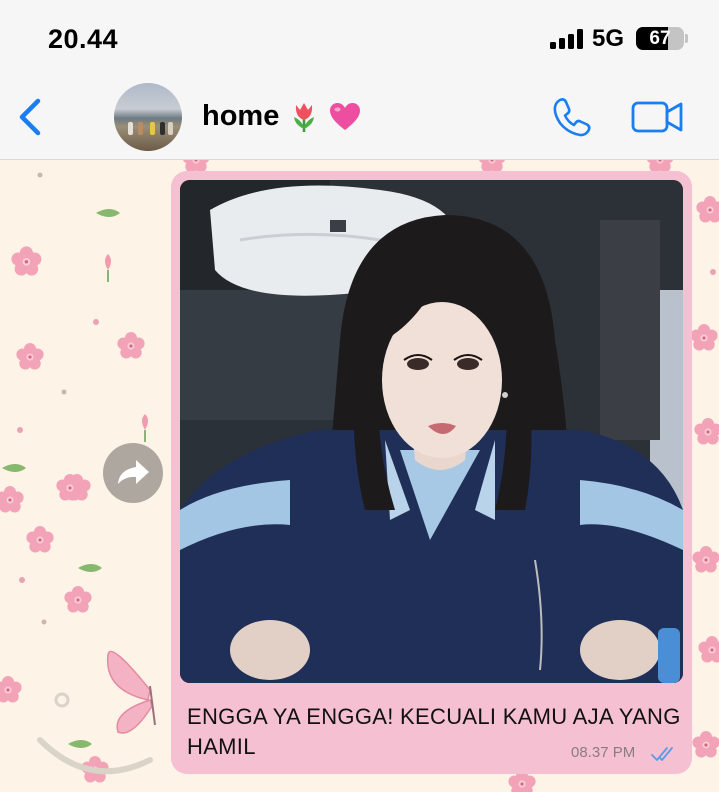 This screenshot has height=792, width=719. What do you see at coordinates (281, 116) in the screenshot?
I see `contact-name: home` at bounding box center [281, 116].